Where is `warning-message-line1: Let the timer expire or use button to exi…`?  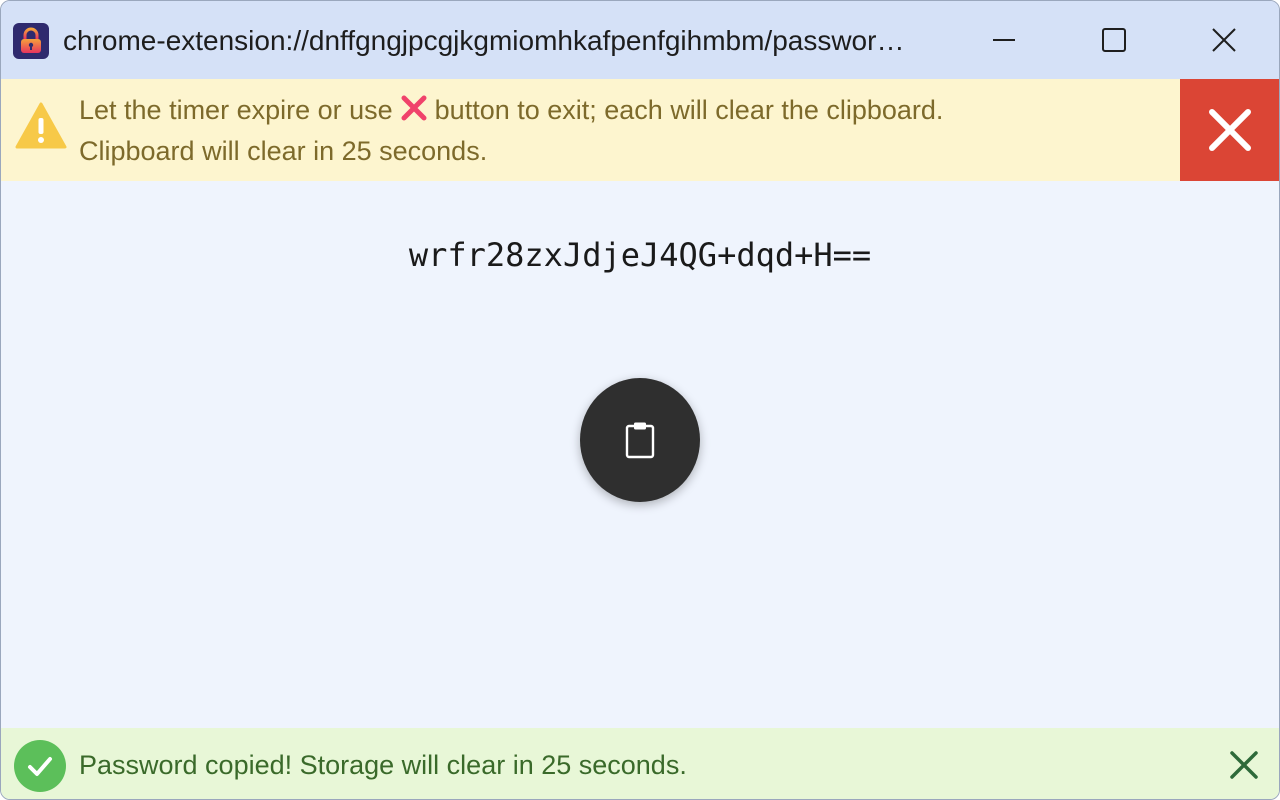
warning-message-line1: Let the timer expire or use button to exi… is located at coordinates (511, 112).